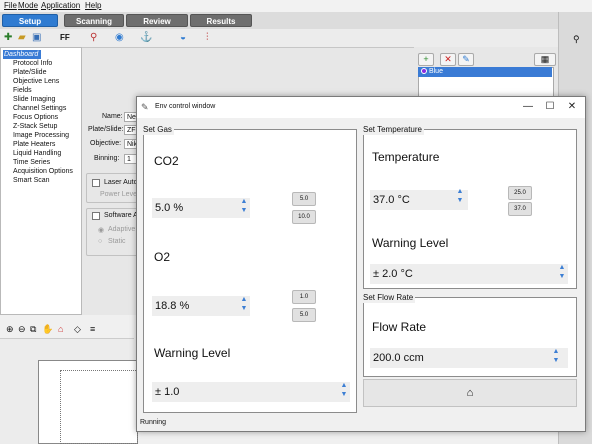 The image size is (592, 444). Describe the element at coordinates (562, 277) in the screenshot. I see `temperature-warning-decrease-icon: ▼` at that location.